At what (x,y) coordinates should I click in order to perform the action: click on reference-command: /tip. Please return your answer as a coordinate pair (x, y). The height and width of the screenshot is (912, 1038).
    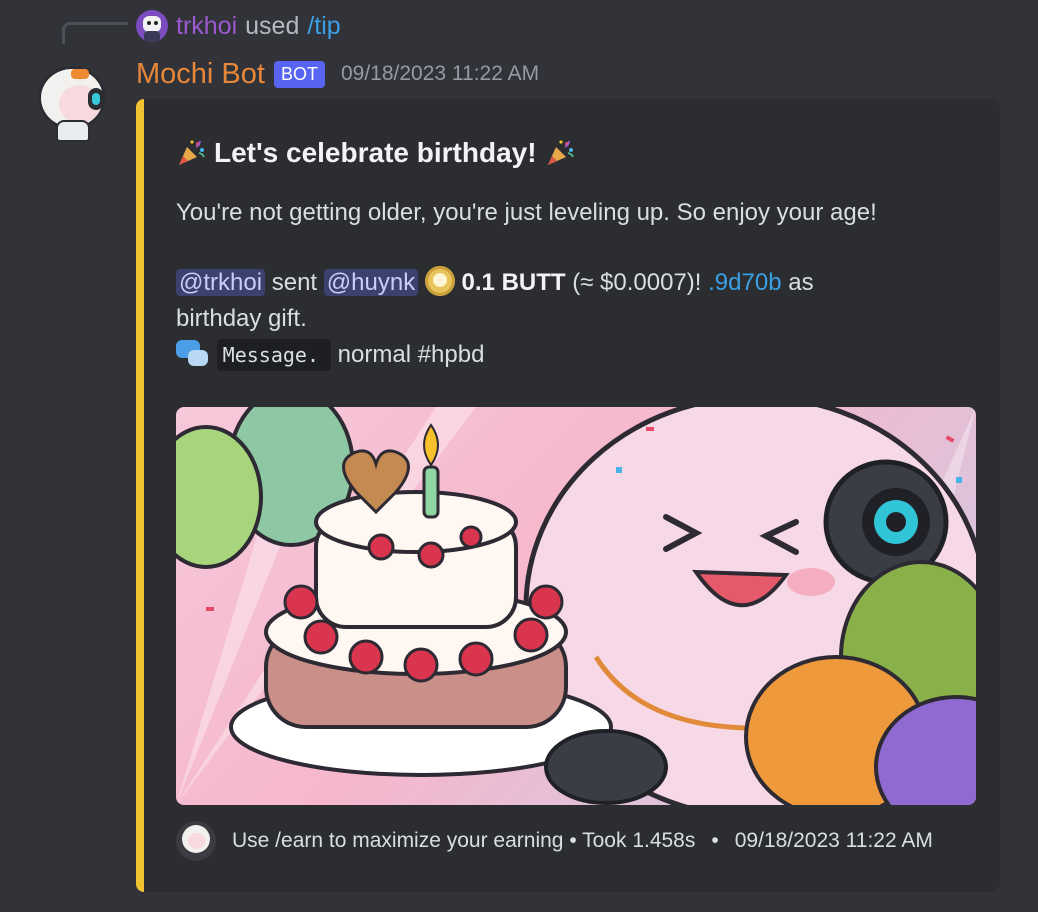
    Looking at the image, I should click on (323, 26).